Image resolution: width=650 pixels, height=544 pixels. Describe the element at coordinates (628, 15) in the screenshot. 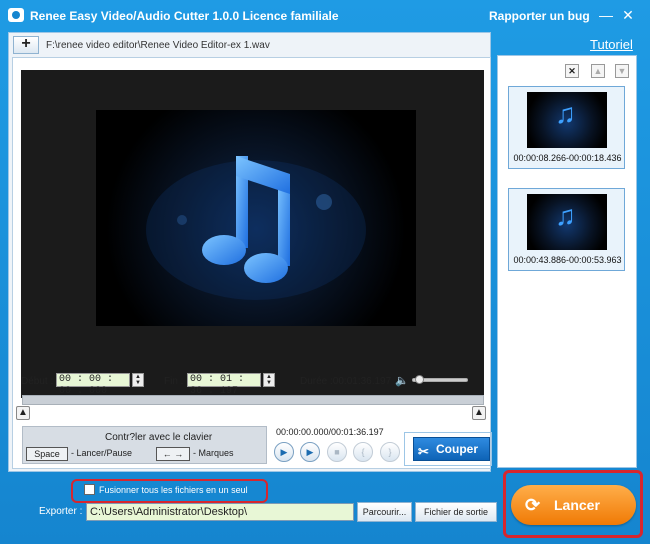

I see `close-button: ✕` at that location.